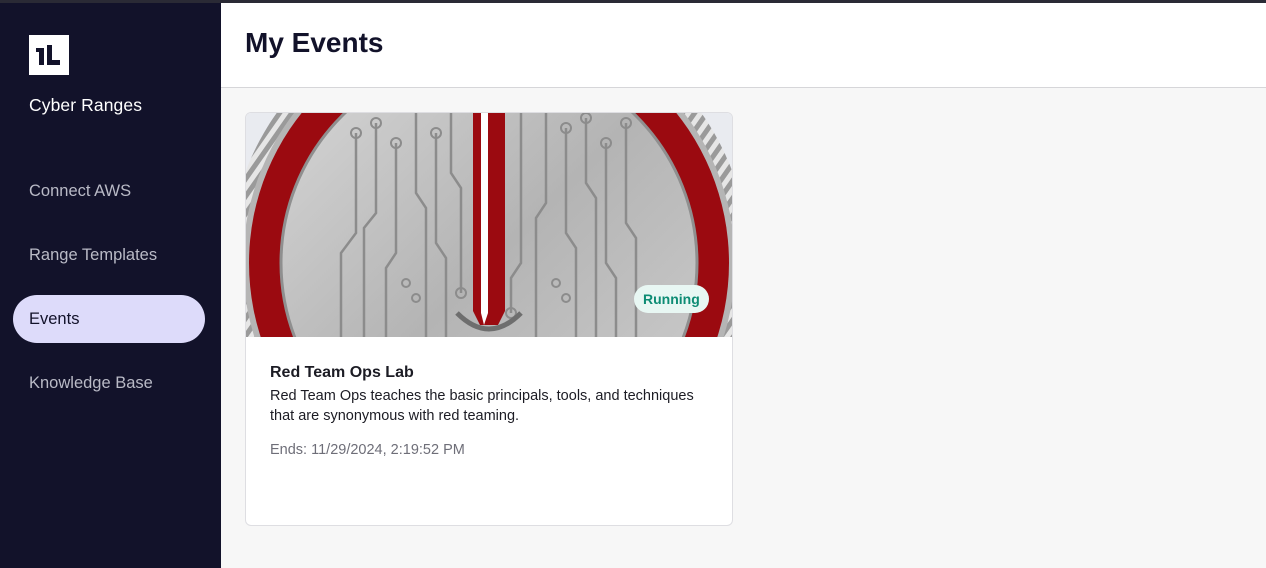 Image resolution: width=1266 pixels, height=568 pixels. I want to click on event-title: Red Team Ops Lab, so click(342, 372).